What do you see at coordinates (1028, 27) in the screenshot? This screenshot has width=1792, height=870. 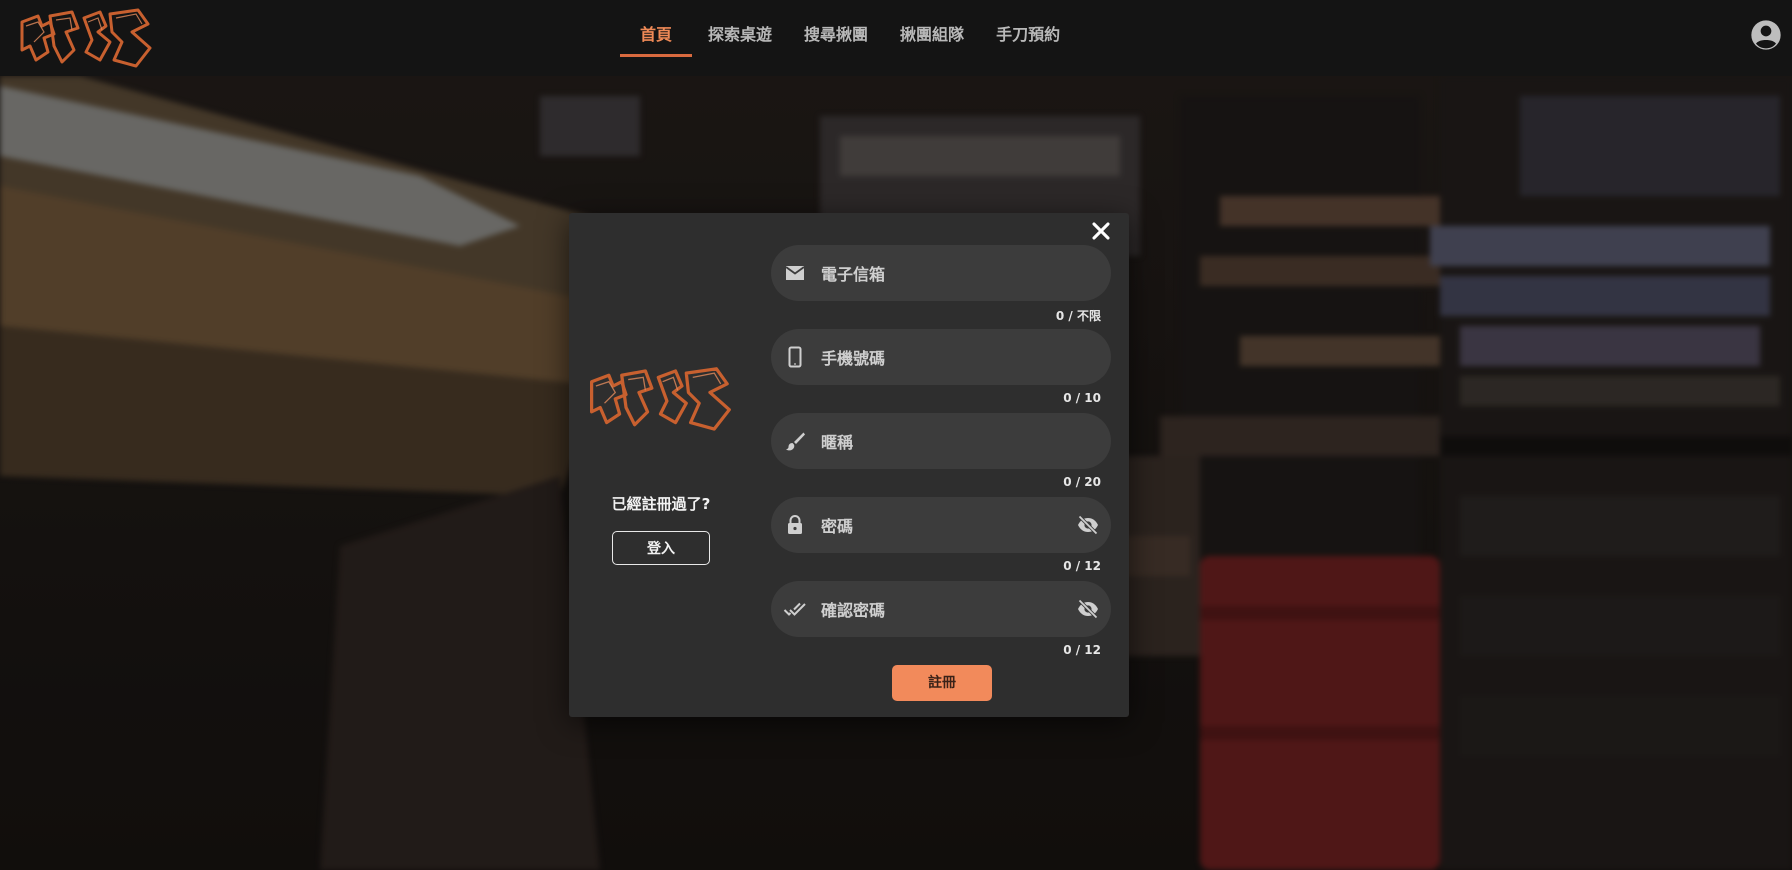 I see `nav-reservation: 手刀預約` at bounding box center [1028, 27].